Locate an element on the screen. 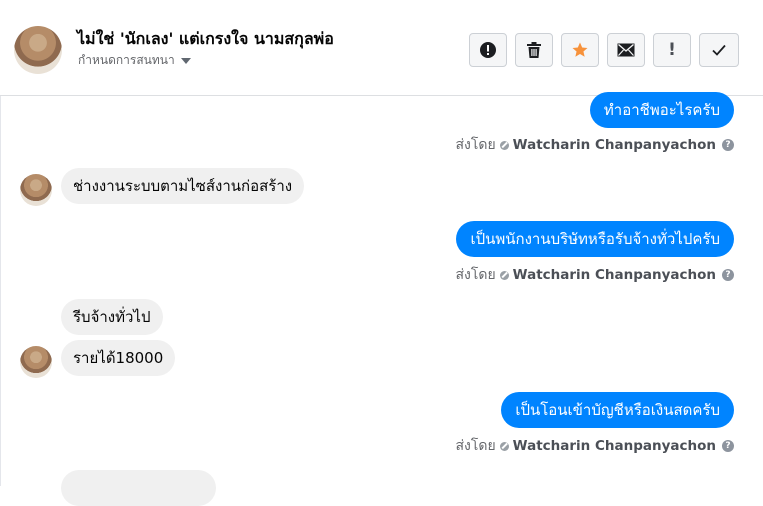 Image resolution: width=763 pixels, height=506 pixels. spam-button is located at coordinates (488, 50).